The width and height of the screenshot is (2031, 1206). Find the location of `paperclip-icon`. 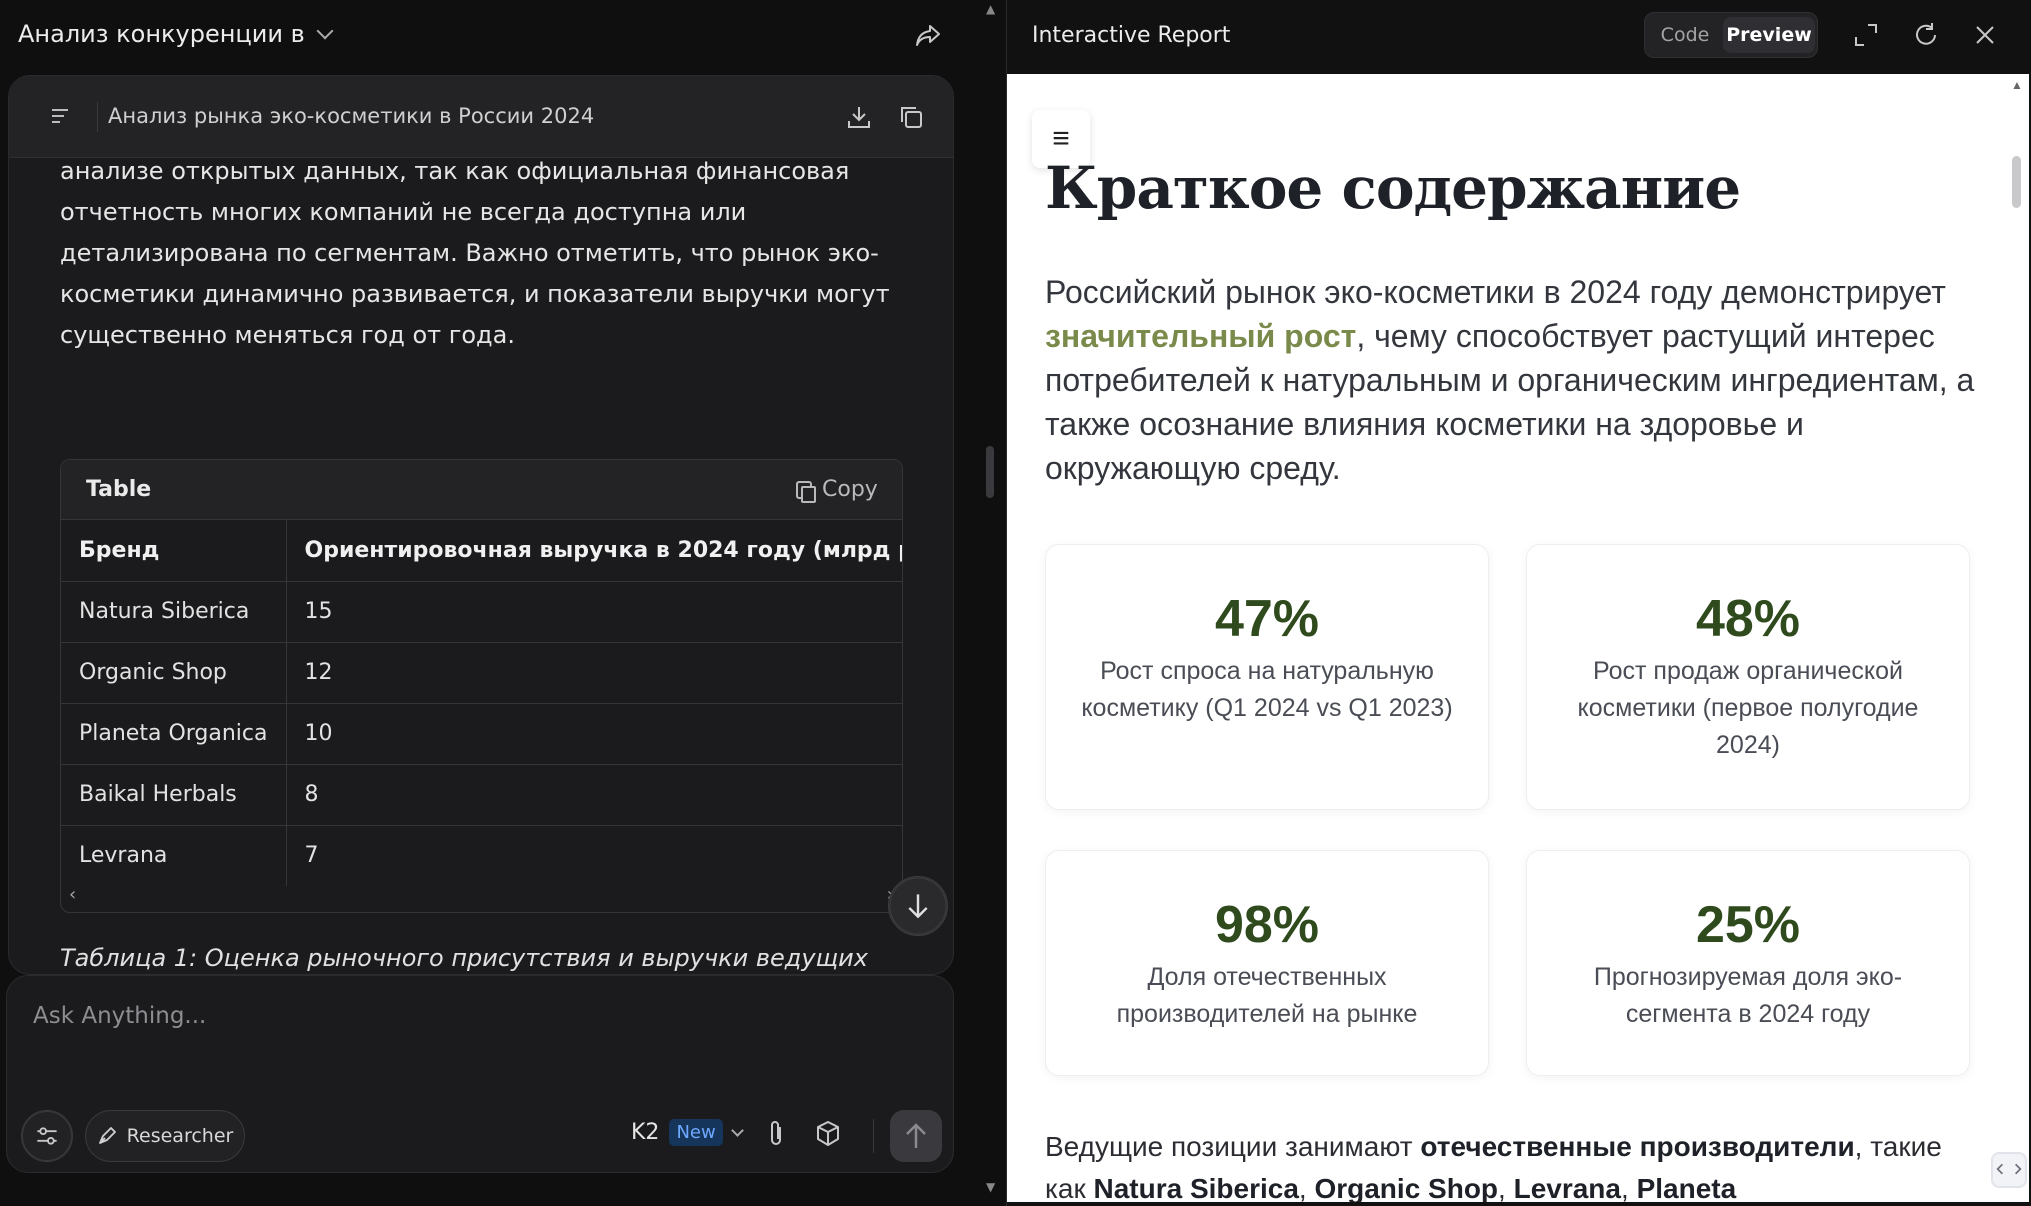

paperclip-icon is located at coordinates (776, 1134).